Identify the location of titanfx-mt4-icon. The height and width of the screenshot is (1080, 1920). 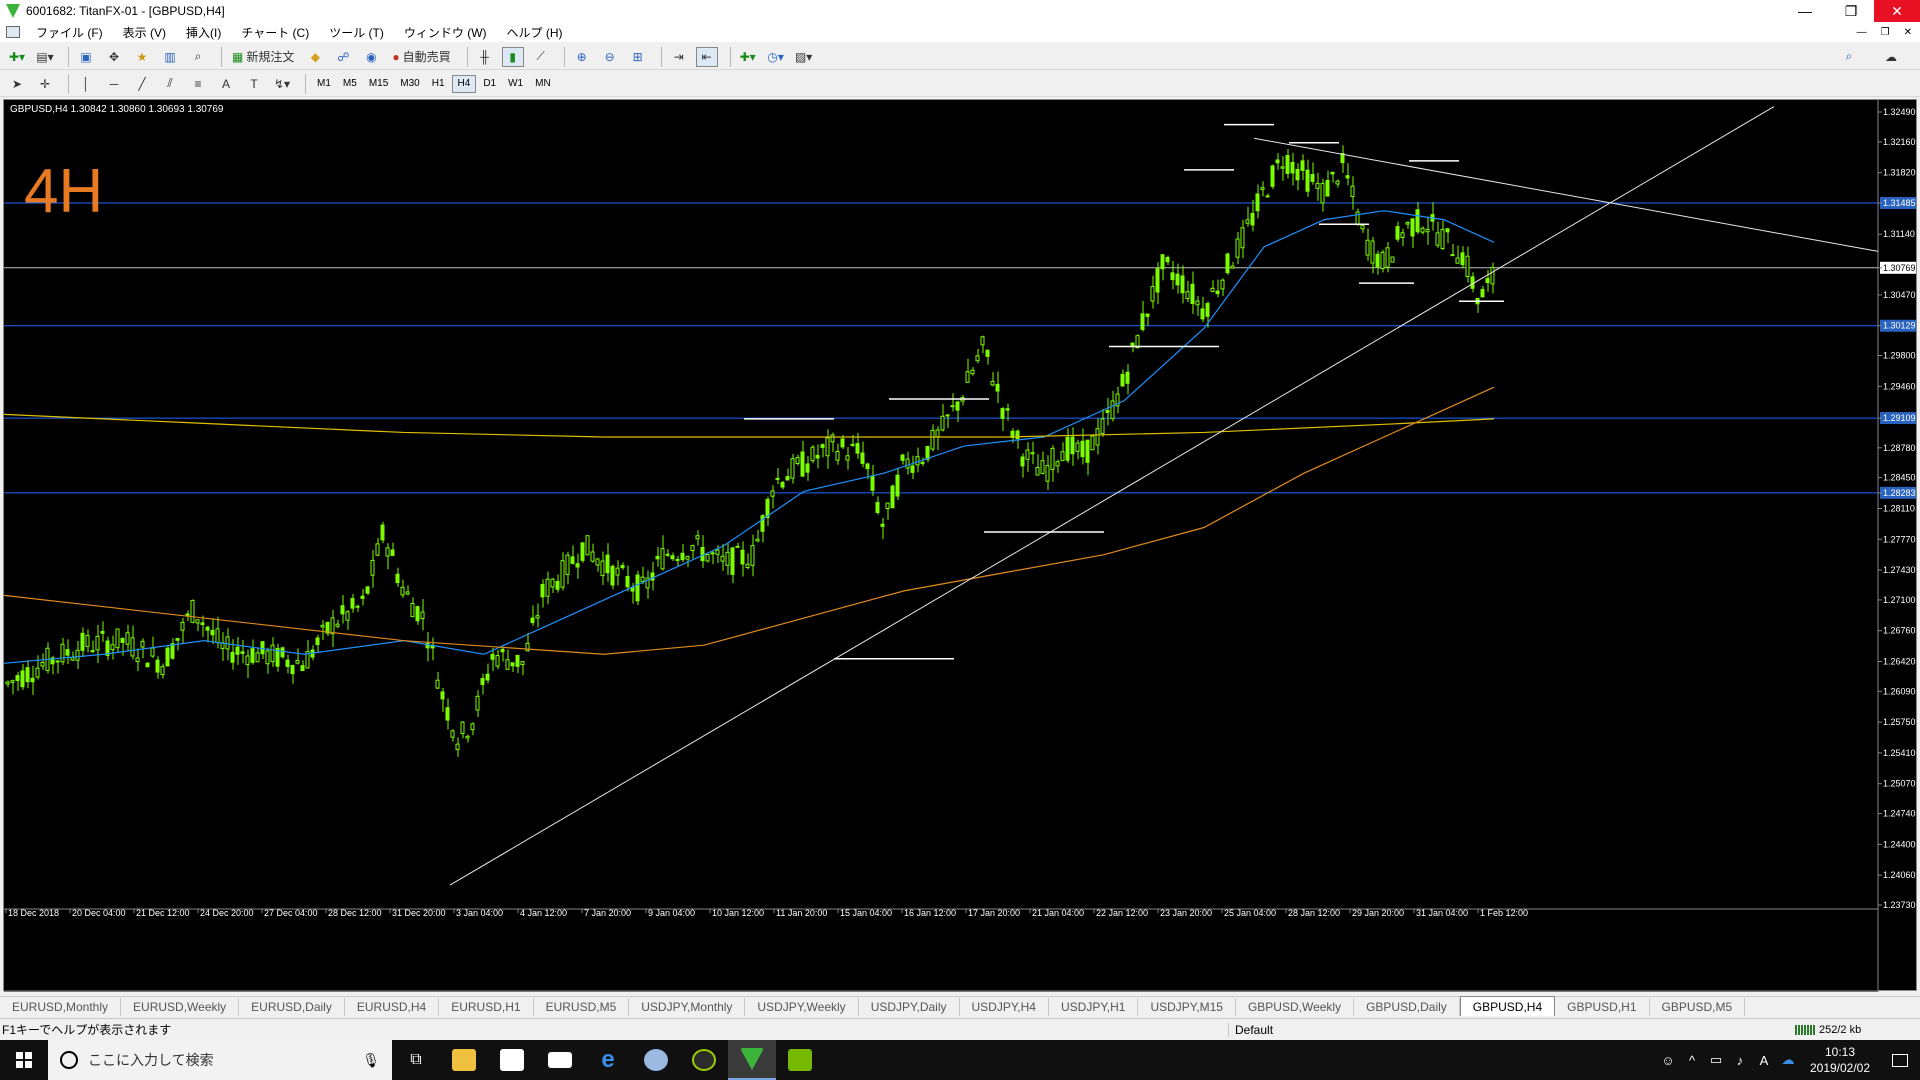
(752, 1060).